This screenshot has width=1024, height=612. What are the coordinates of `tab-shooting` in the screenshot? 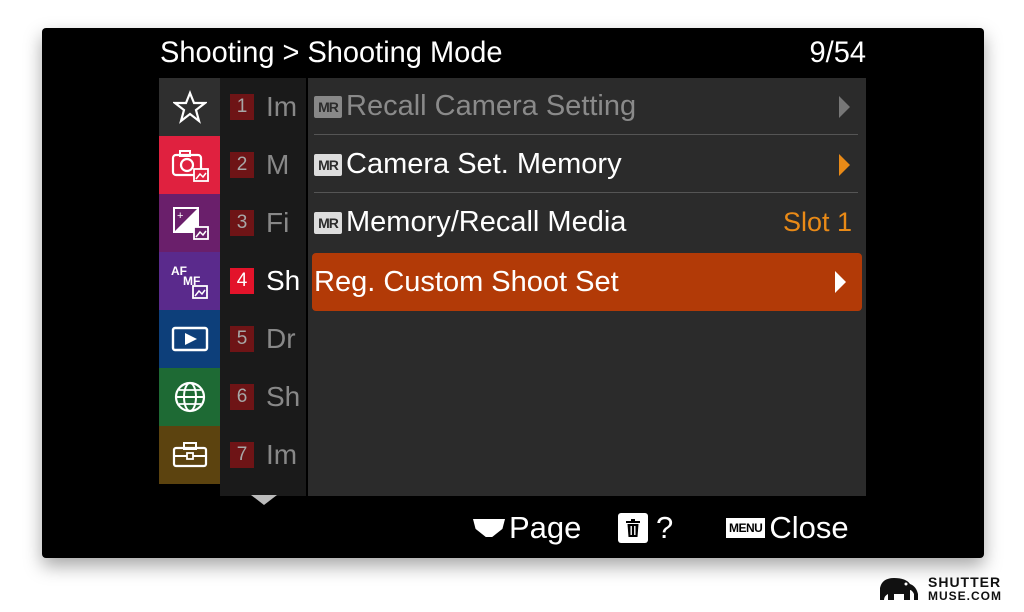 It's located at (189, 165).